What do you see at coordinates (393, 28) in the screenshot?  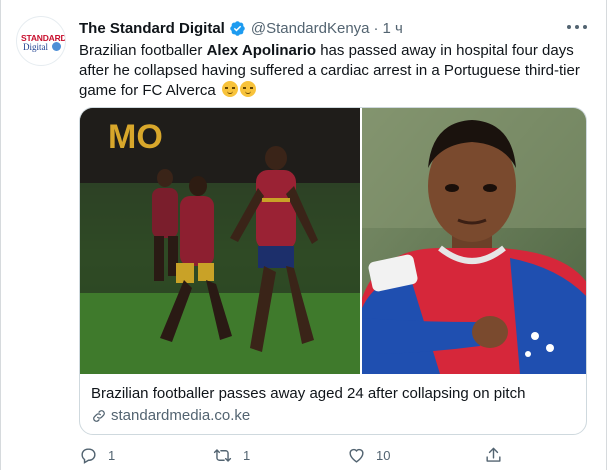 I see `timestamp: 1 ч` at bounding box center [393, 28].